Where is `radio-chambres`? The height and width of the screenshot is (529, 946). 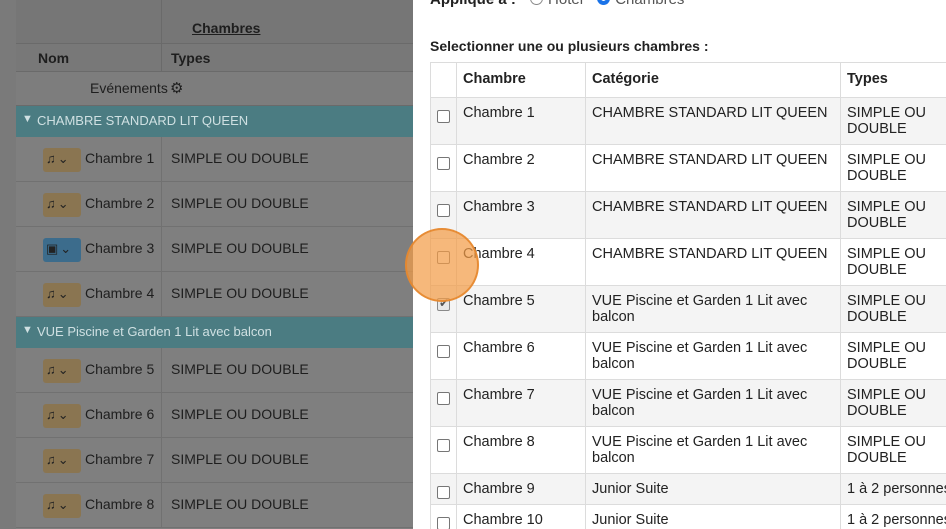 radio-chambres is located at coordinates (604, 2).